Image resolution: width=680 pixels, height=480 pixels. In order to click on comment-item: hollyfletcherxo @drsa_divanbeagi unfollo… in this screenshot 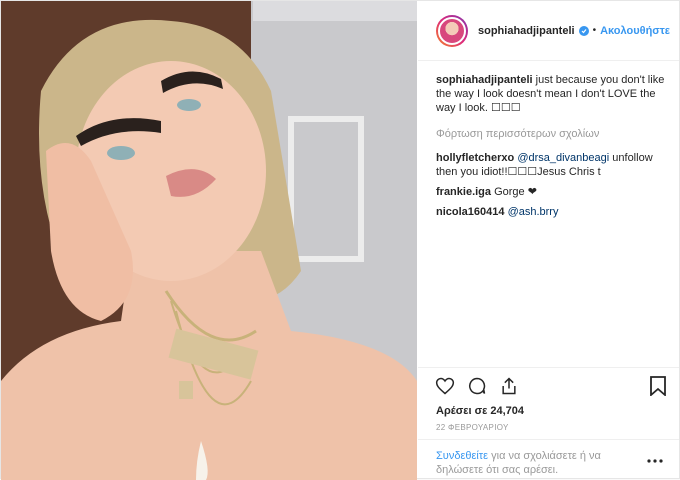, I will do `click(553, 165)`.